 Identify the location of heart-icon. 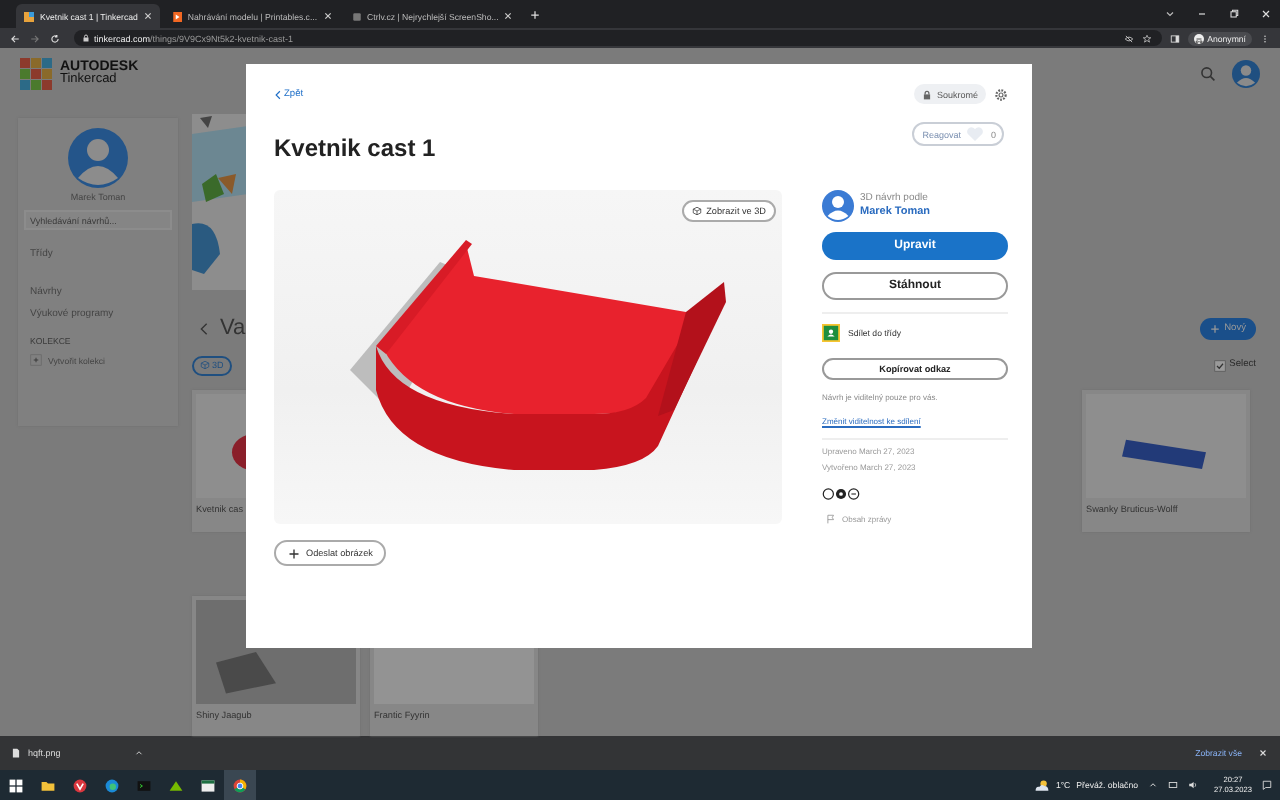
(975, 134).